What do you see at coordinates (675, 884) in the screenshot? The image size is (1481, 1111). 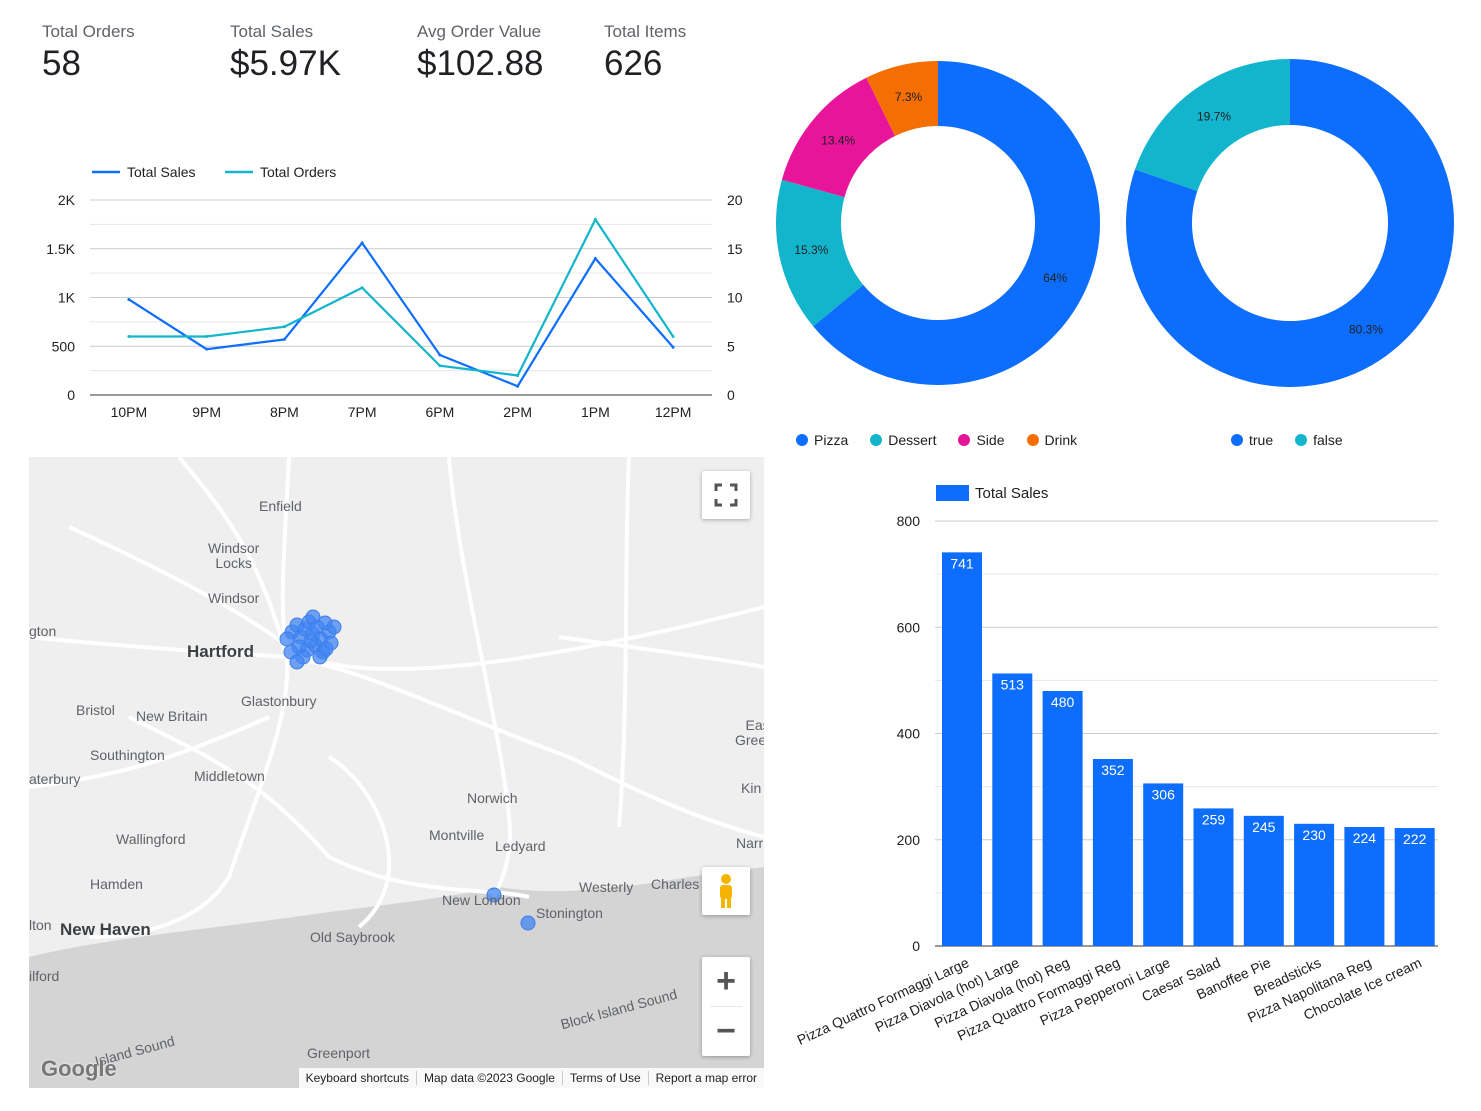 I see `map-place-label: Charles` at bounding box center [675, 884].